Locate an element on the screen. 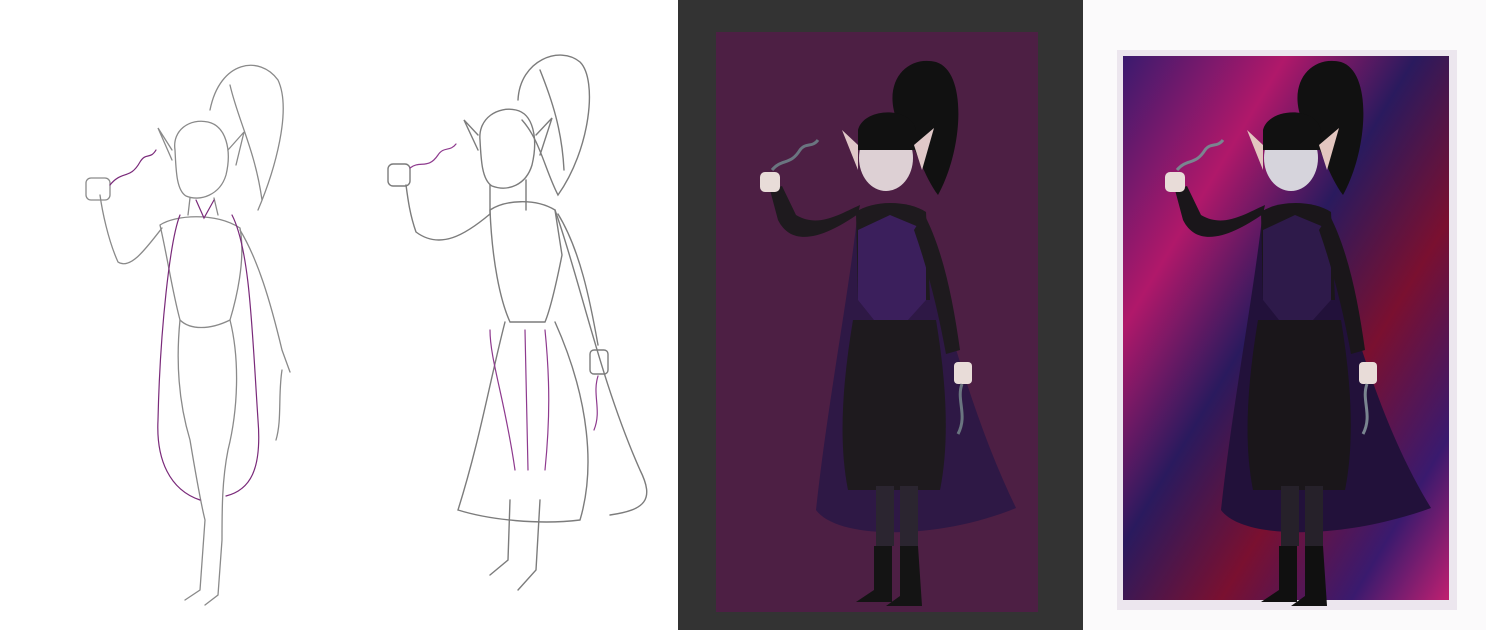  clean-lineart-figure is located at coordinates (517, 322).